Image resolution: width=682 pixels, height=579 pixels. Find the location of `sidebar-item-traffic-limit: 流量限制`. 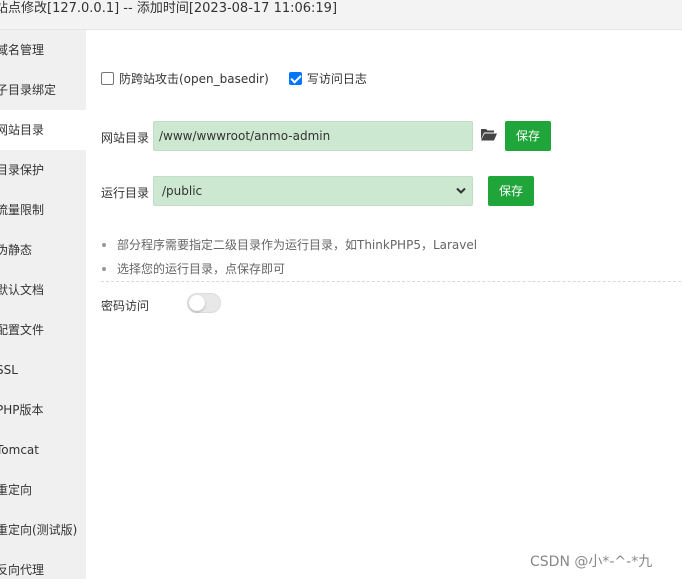

sidebar-item-traffic-limit: 流量限制 is located at coordinates (43, 210).